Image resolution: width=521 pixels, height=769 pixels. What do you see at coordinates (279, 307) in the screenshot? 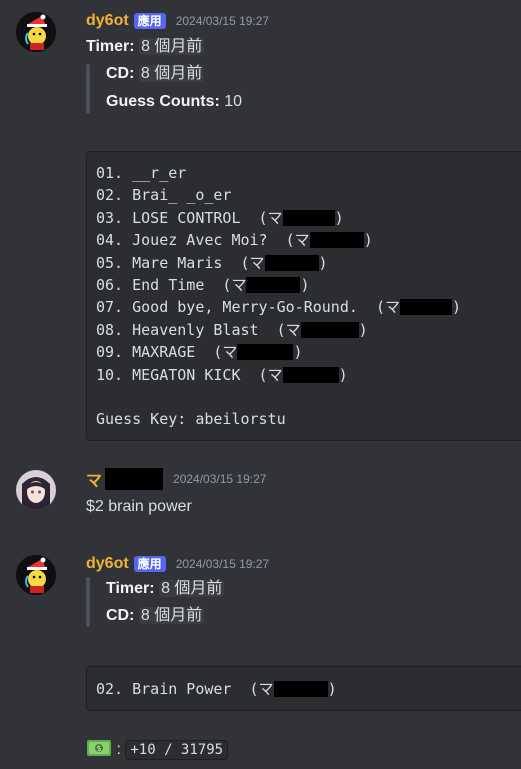
I see `code-line: 07. Good bye, Merry-Go-Round. (マ)` at bounding box center [279, 307].